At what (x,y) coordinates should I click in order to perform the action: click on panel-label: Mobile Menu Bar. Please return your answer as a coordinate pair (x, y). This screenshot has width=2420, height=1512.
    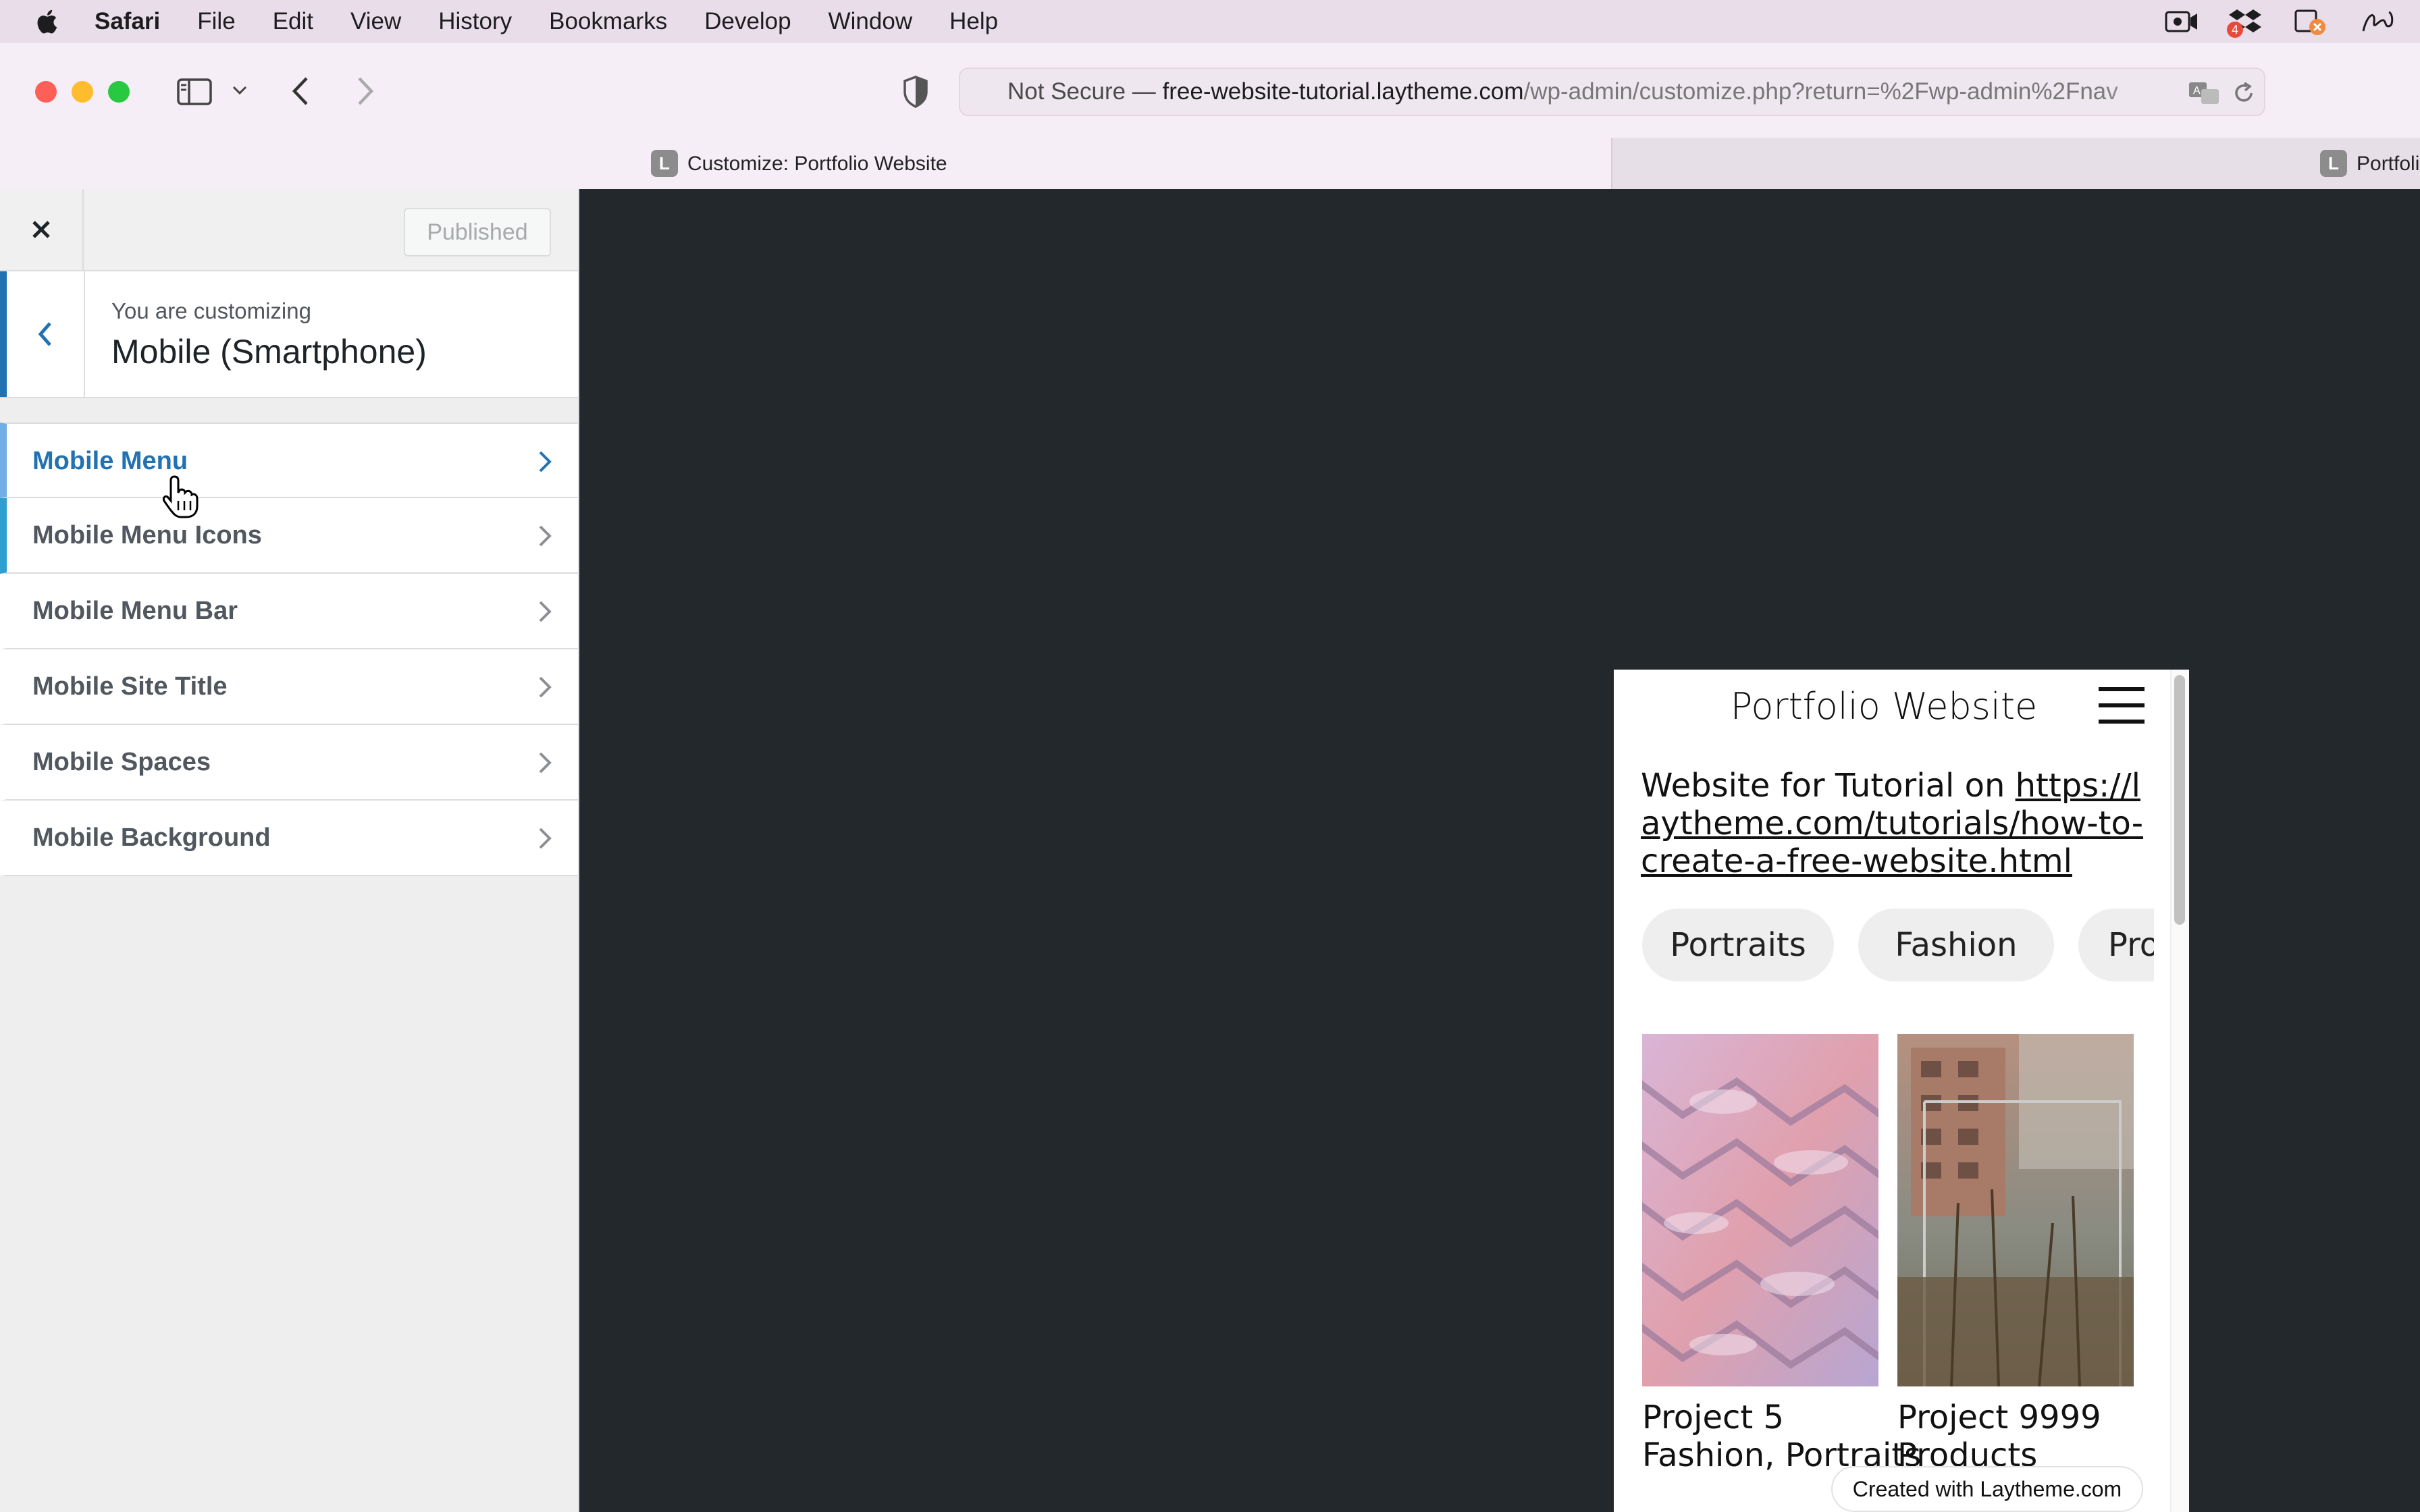
    Looking at the image, I should click on (135, 611).